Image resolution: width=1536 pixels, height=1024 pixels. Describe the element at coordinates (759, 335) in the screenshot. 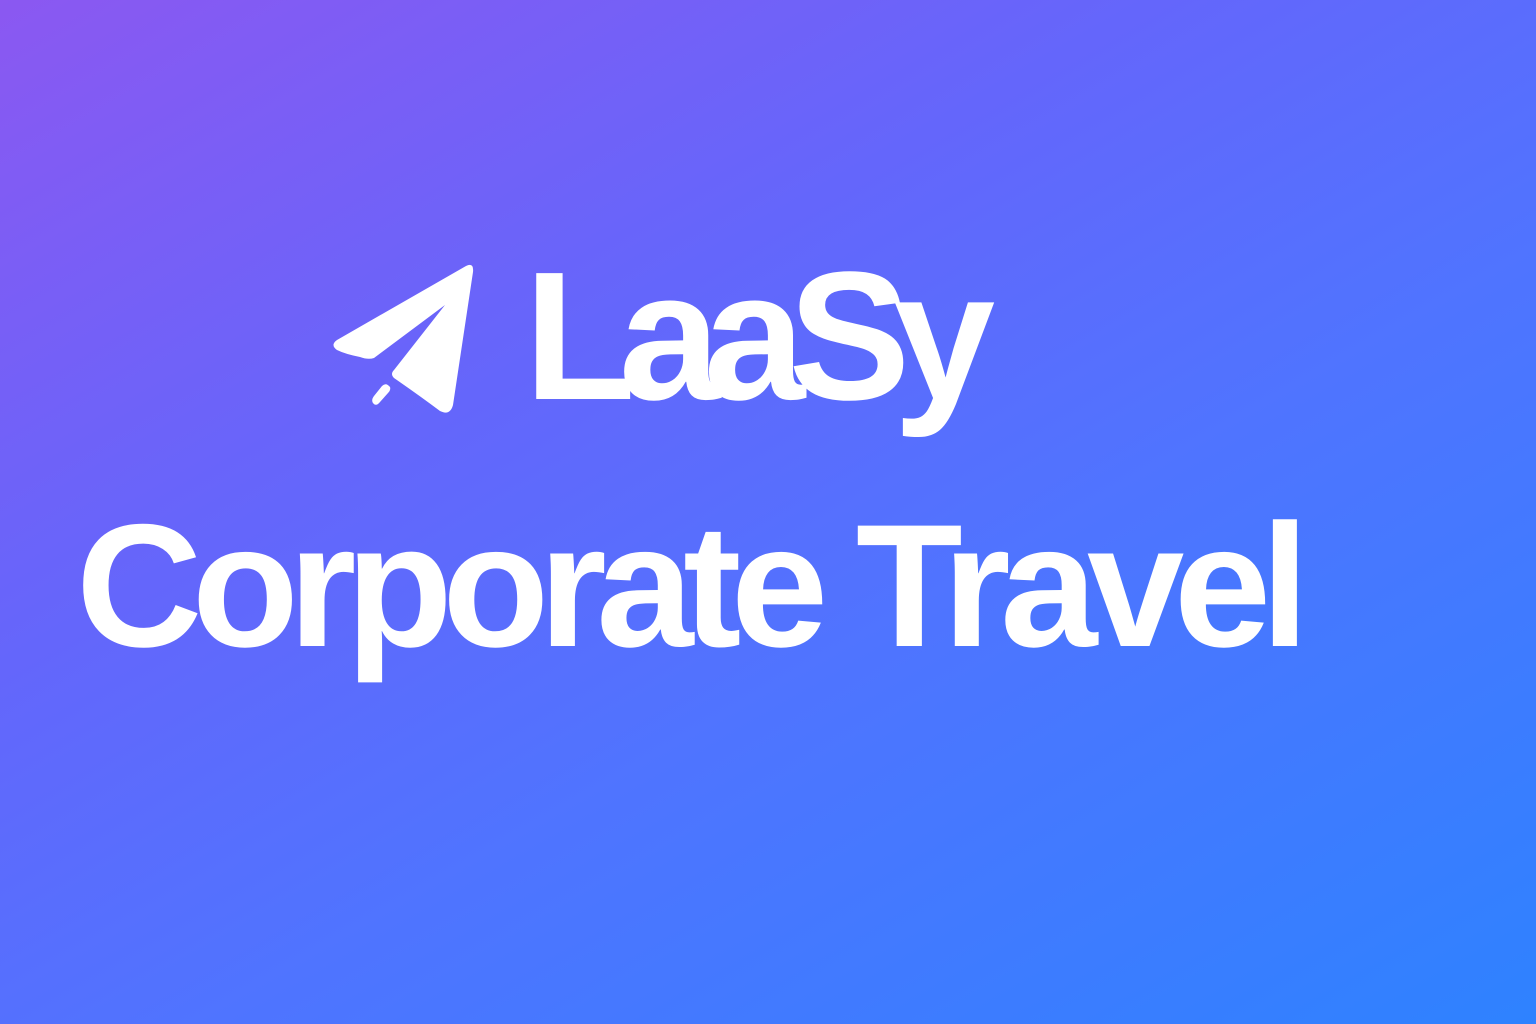

I see `brand-name: LaaSy` at that location.